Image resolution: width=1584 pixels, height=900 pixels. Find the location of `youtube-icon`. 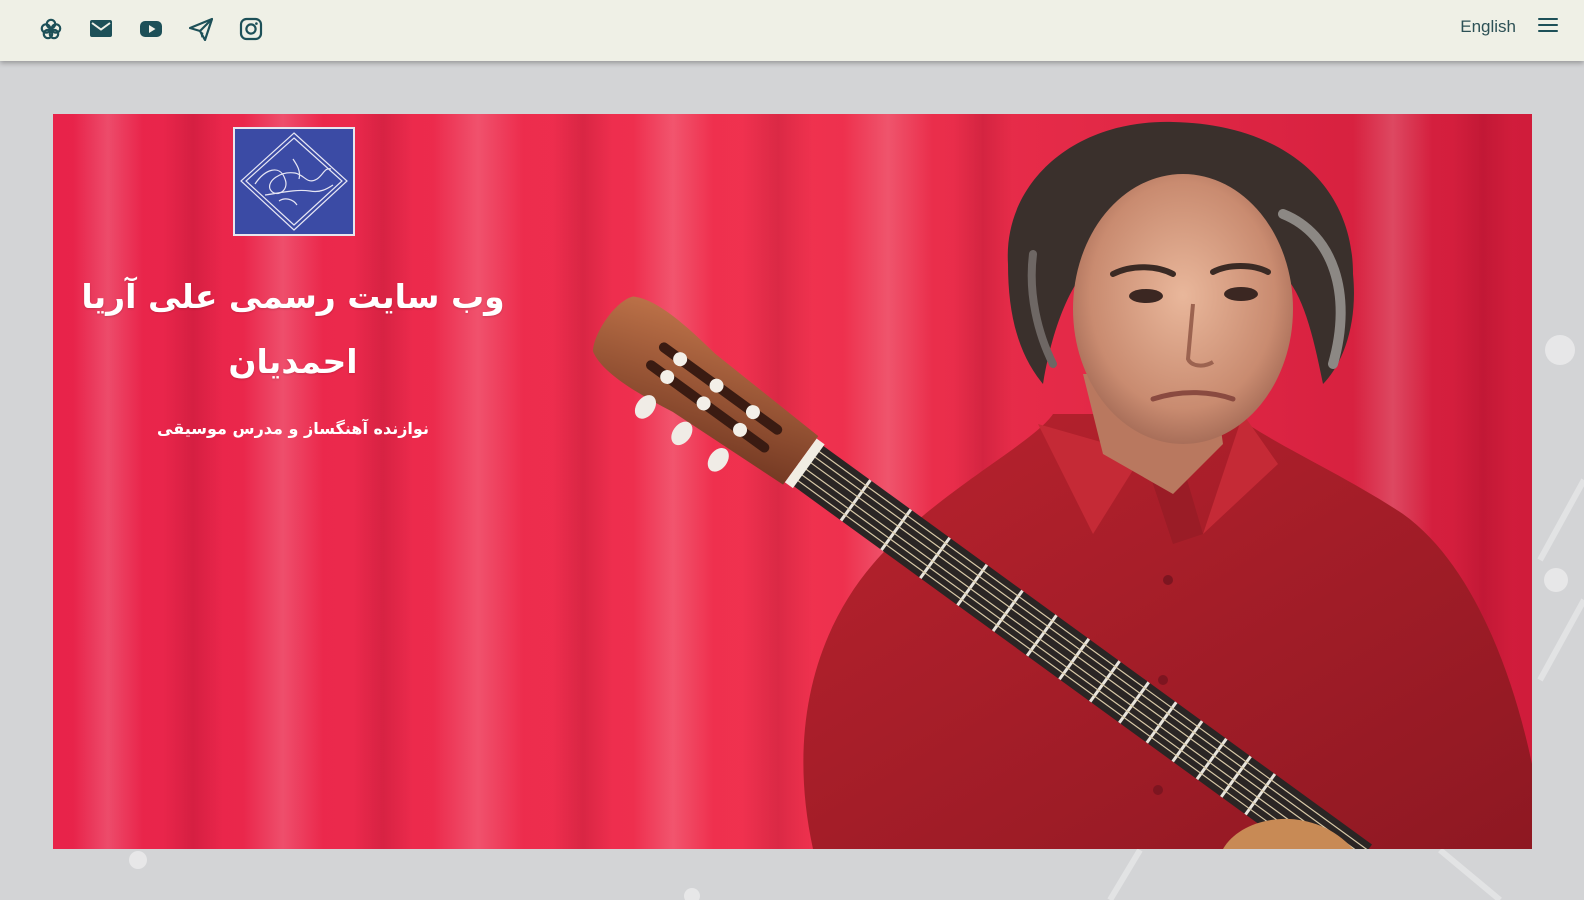

youtube-icon is located at coordinates (151, 29).